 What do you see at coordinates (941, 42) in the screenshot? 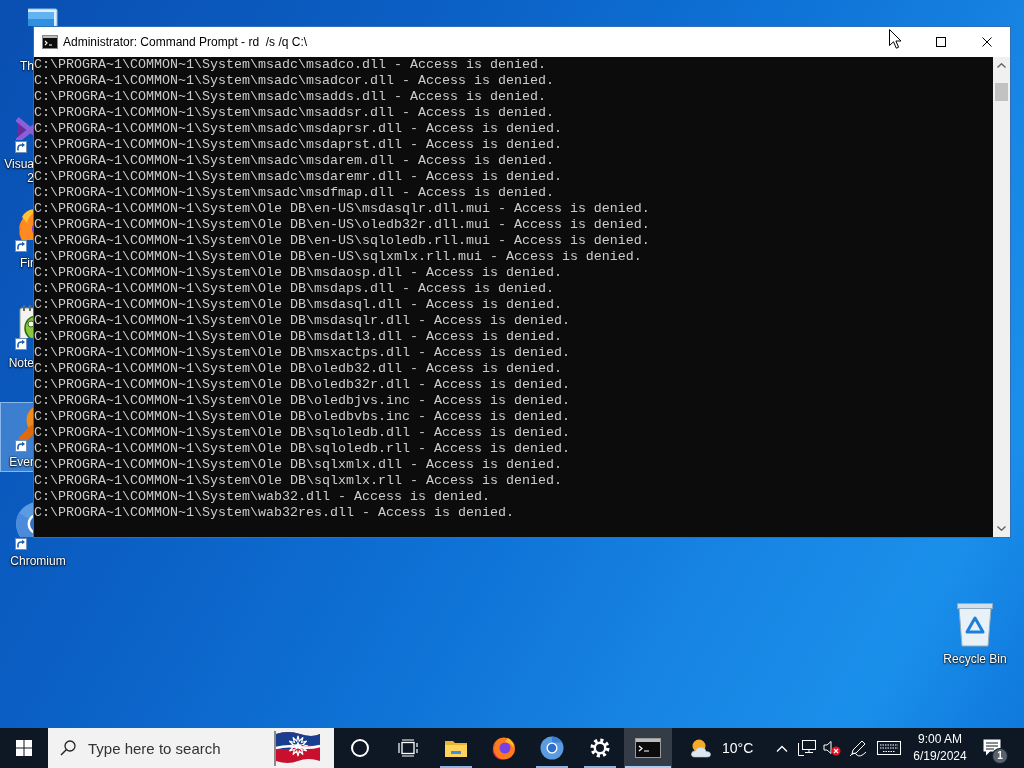
I see `maximize-icon` at bounding box center [941, 42].